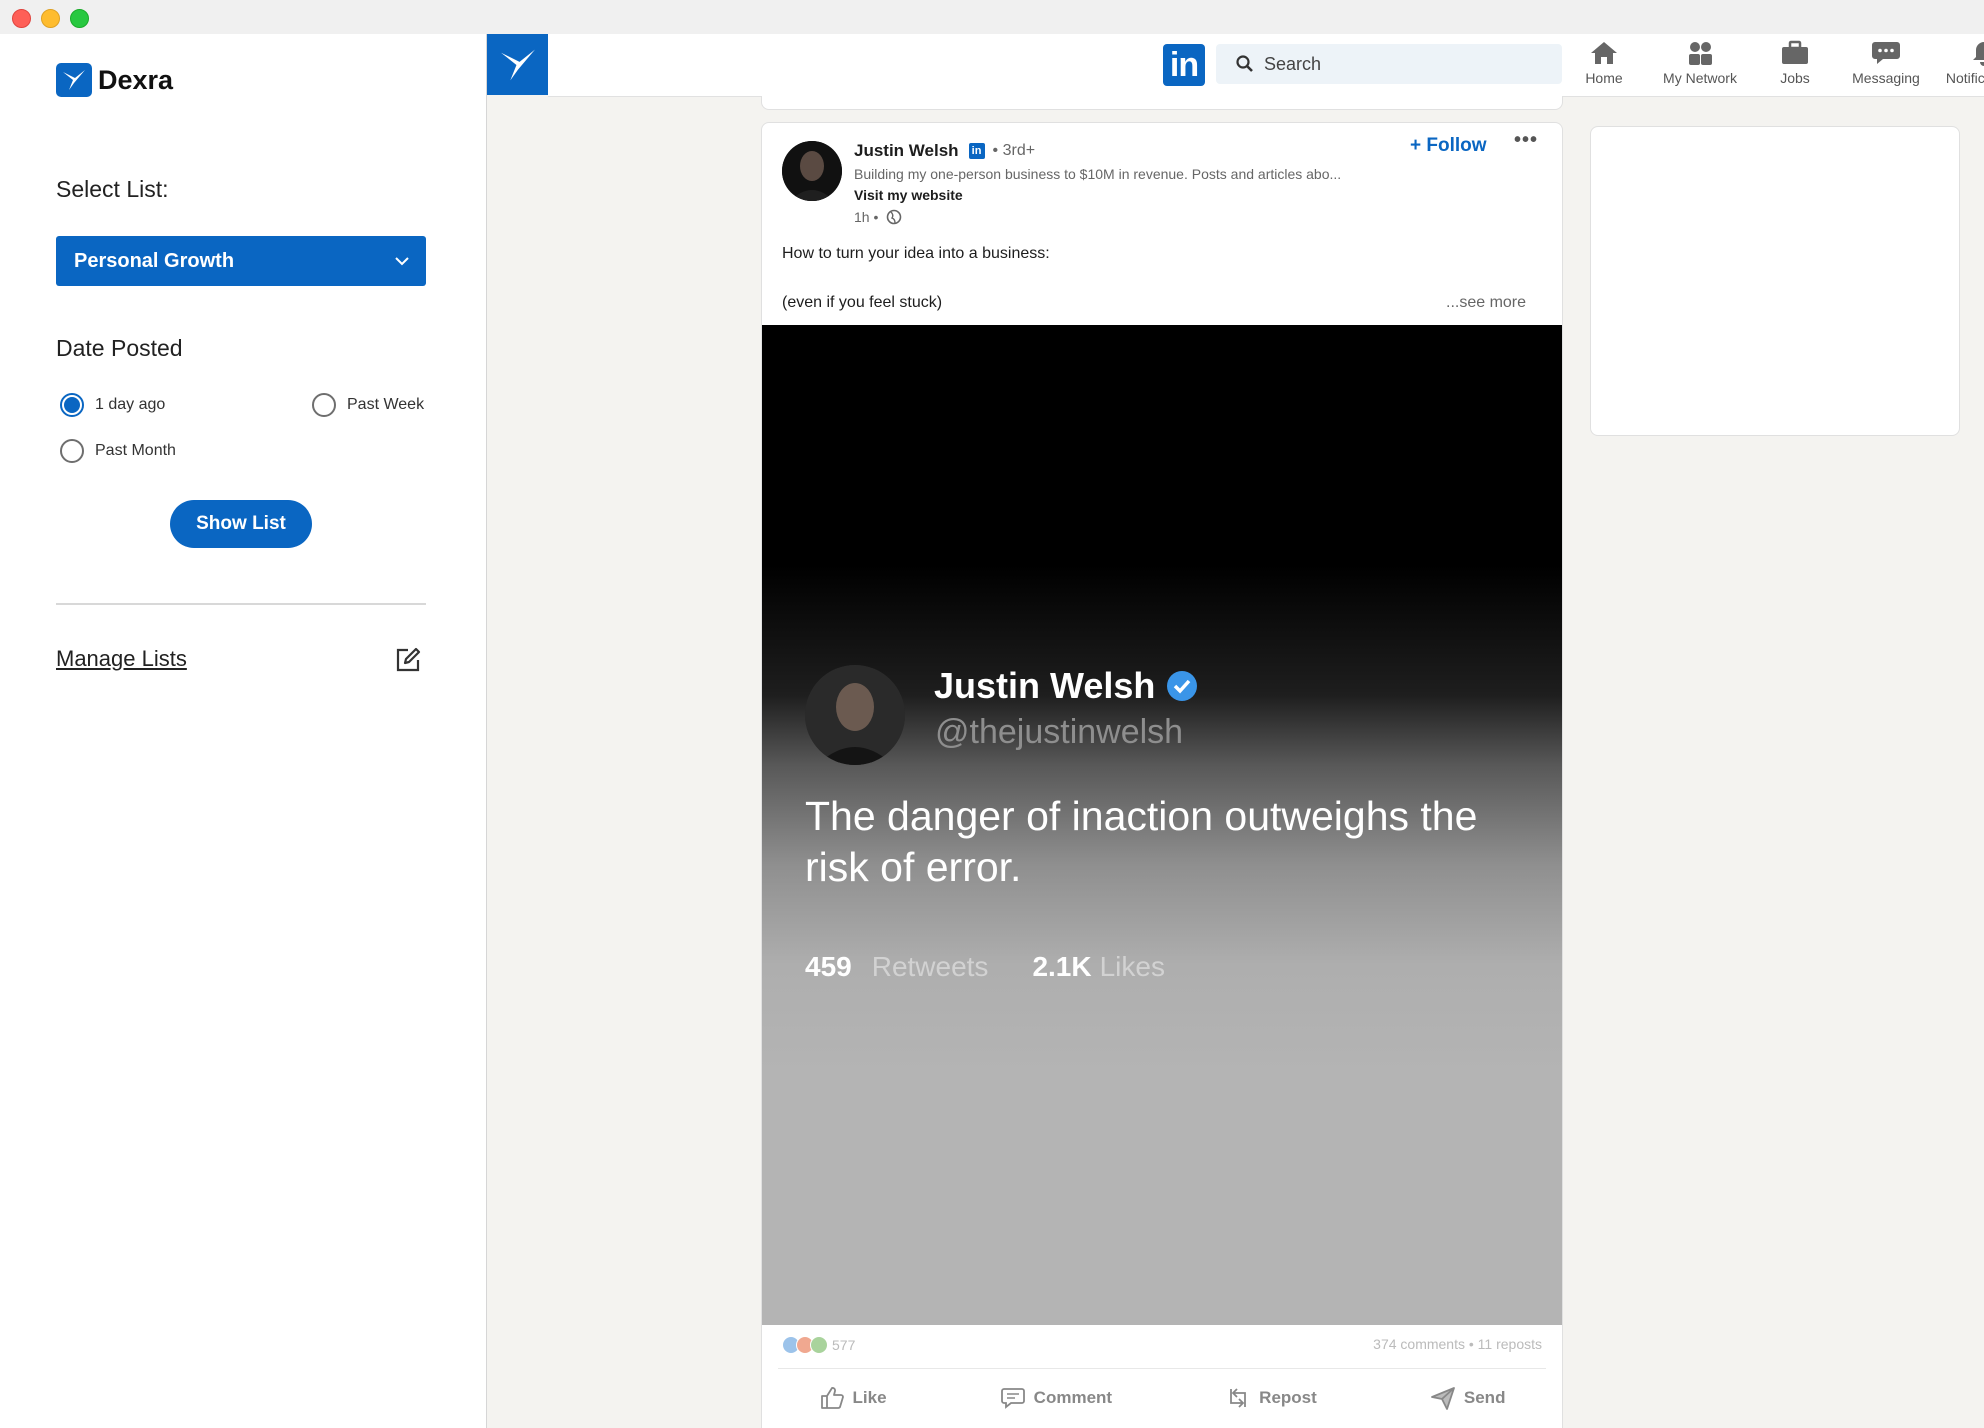  I want to click on action-label: Send, so click(1484, 1397).